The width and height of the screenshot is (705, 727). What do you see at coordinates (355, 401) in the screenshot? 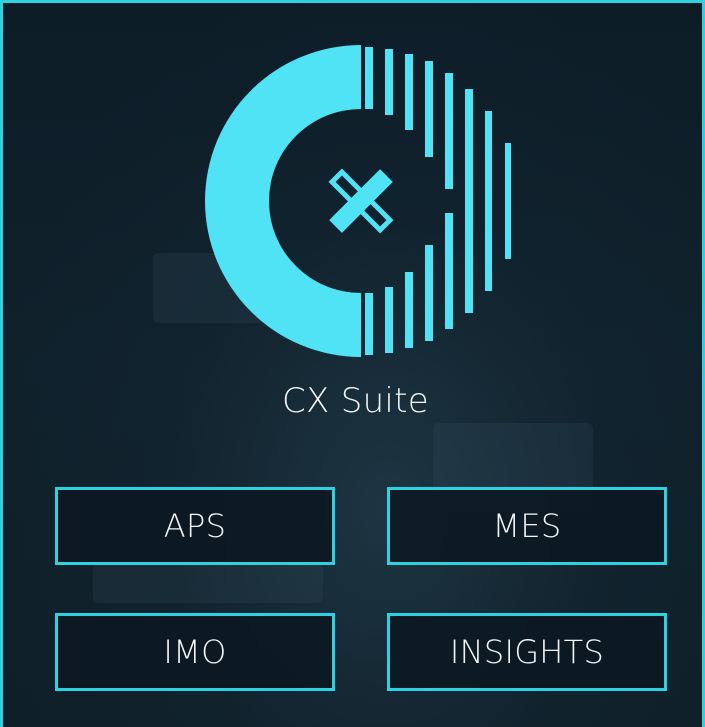
I see `brand-title: CX Suite` at bounding box center [355, 401].